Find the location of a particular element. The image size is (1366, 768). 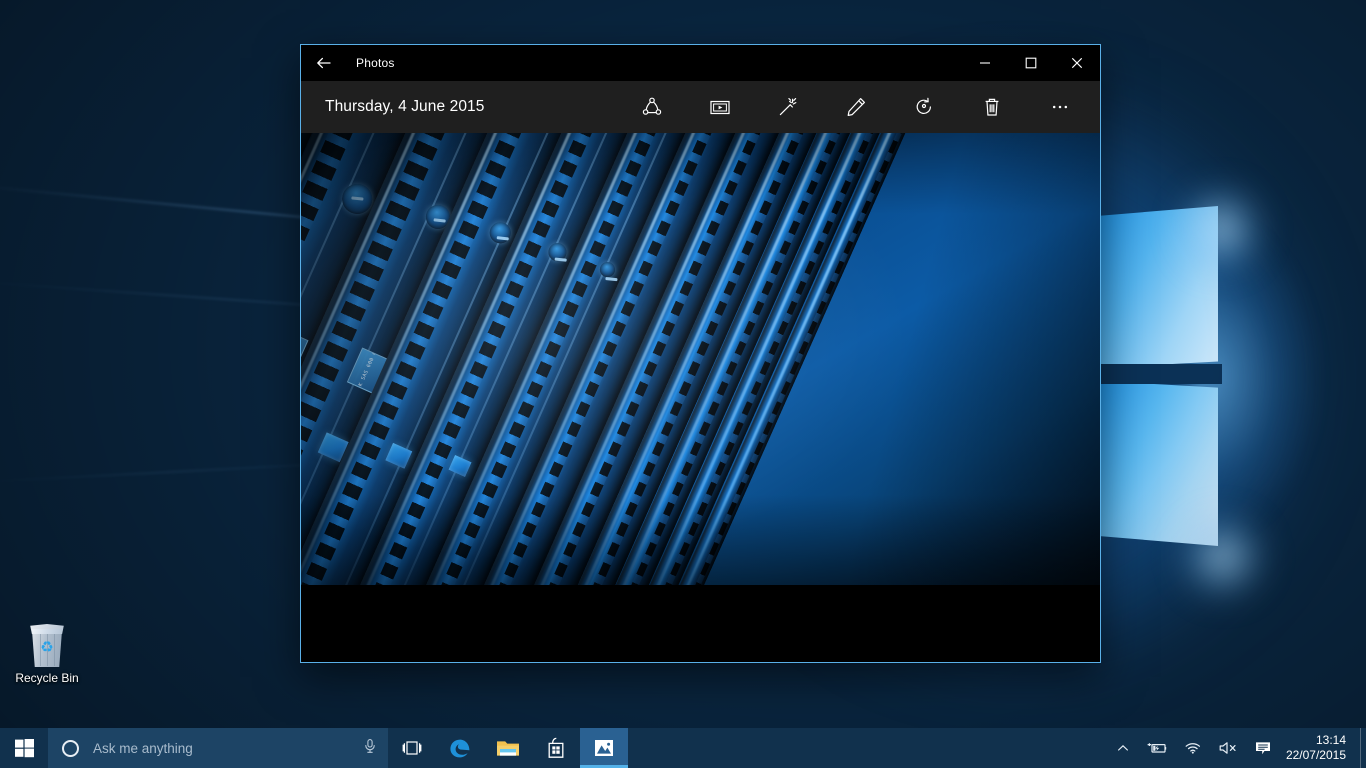

back-arrow-icon is located at coordinates (324, 63).